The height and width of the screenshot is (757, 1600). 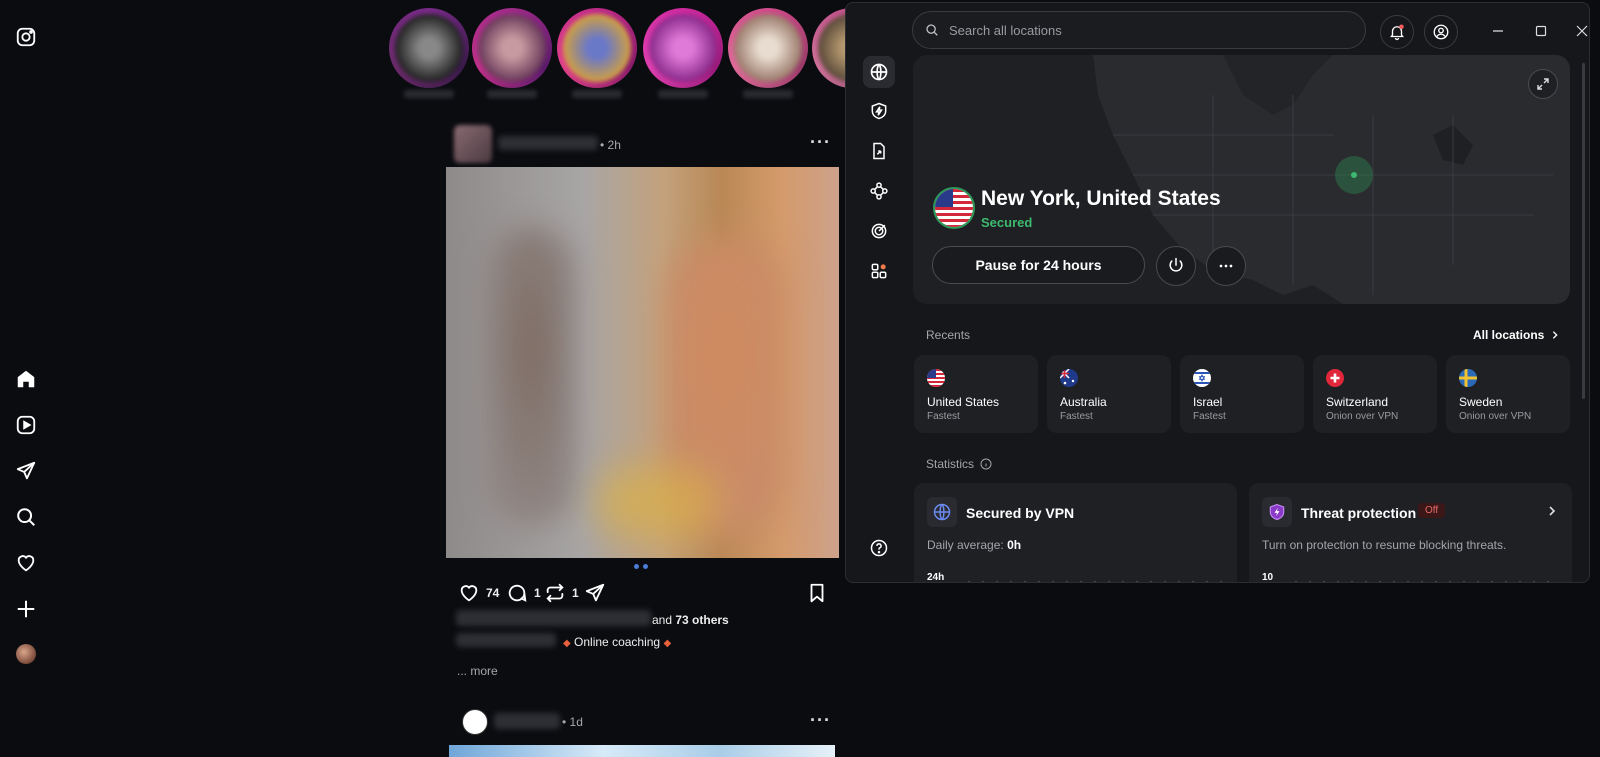 I want to click on account-button, so click(x=1441, y=32).